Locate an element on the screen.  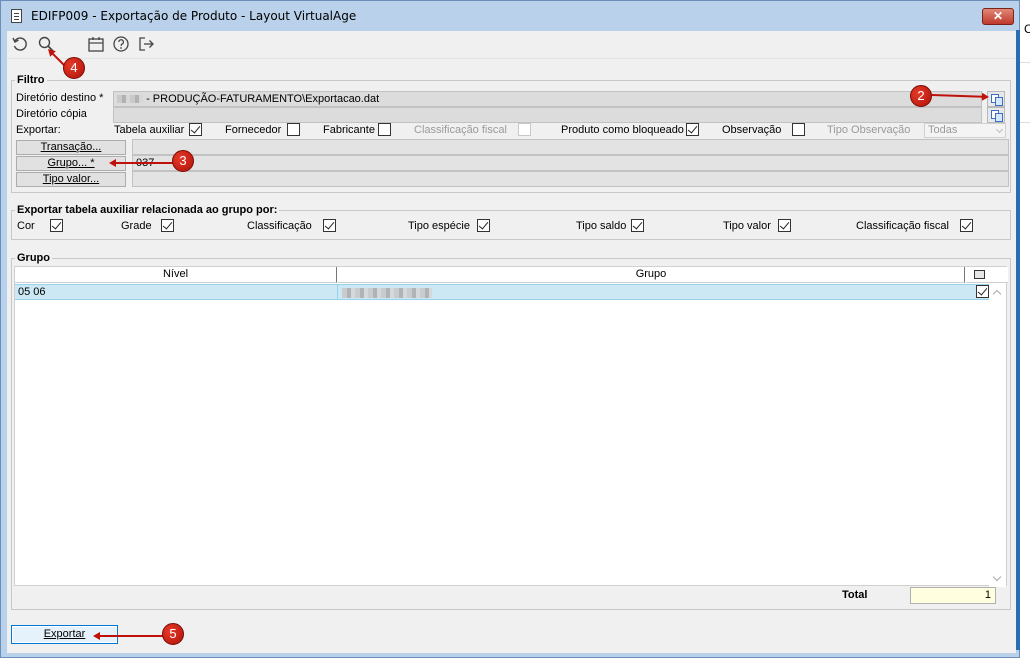
column-header-grupo: Grupo is located at coordinates (651, 275).